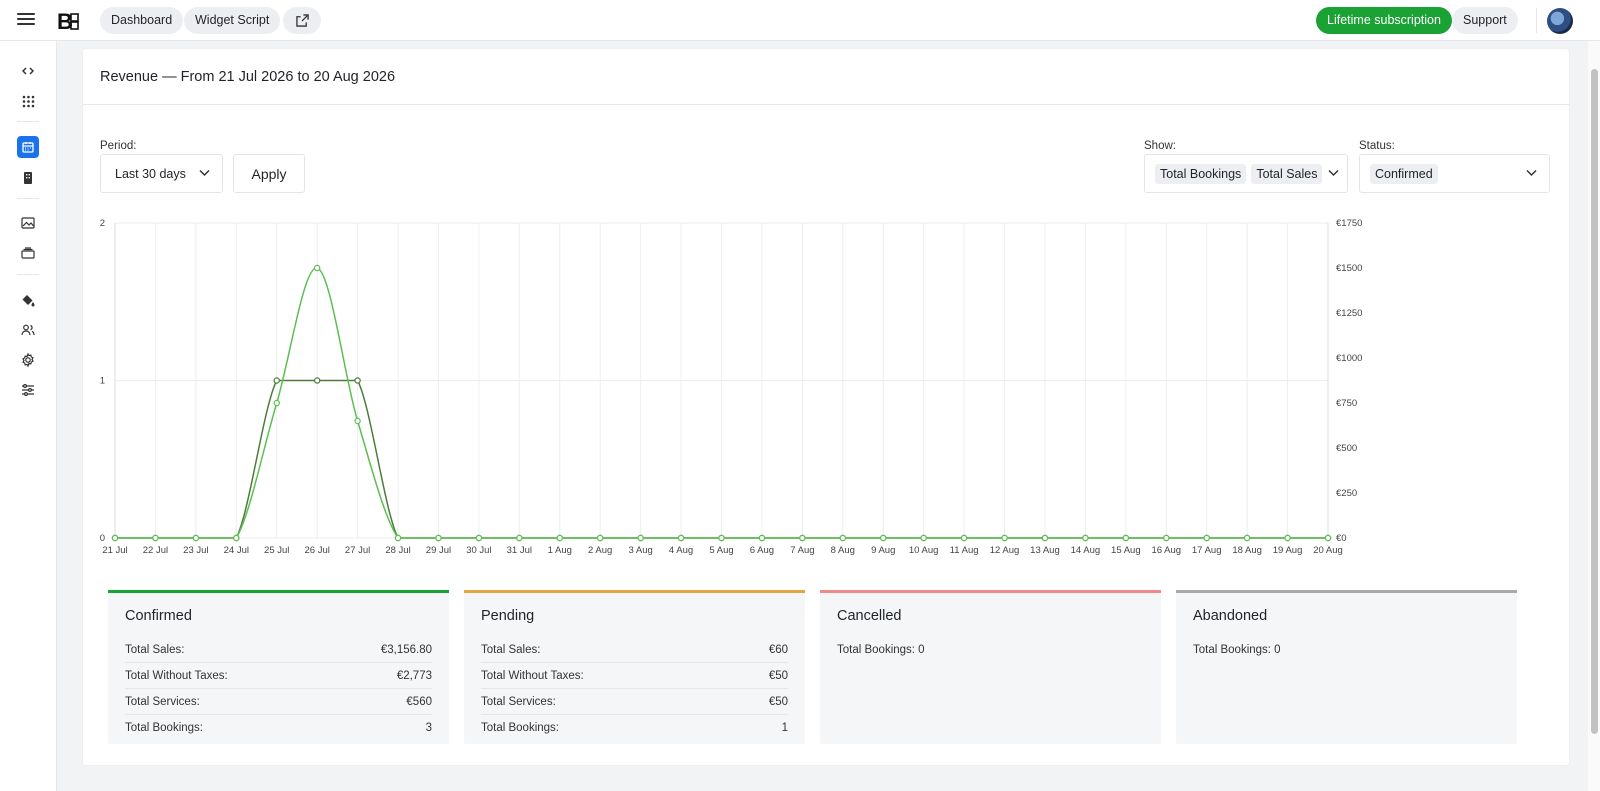  What do you see at coordinates (843, 550) in the screenshot?
I see `x-tick-label: 8 Aug` at bounding box center [843, 550].